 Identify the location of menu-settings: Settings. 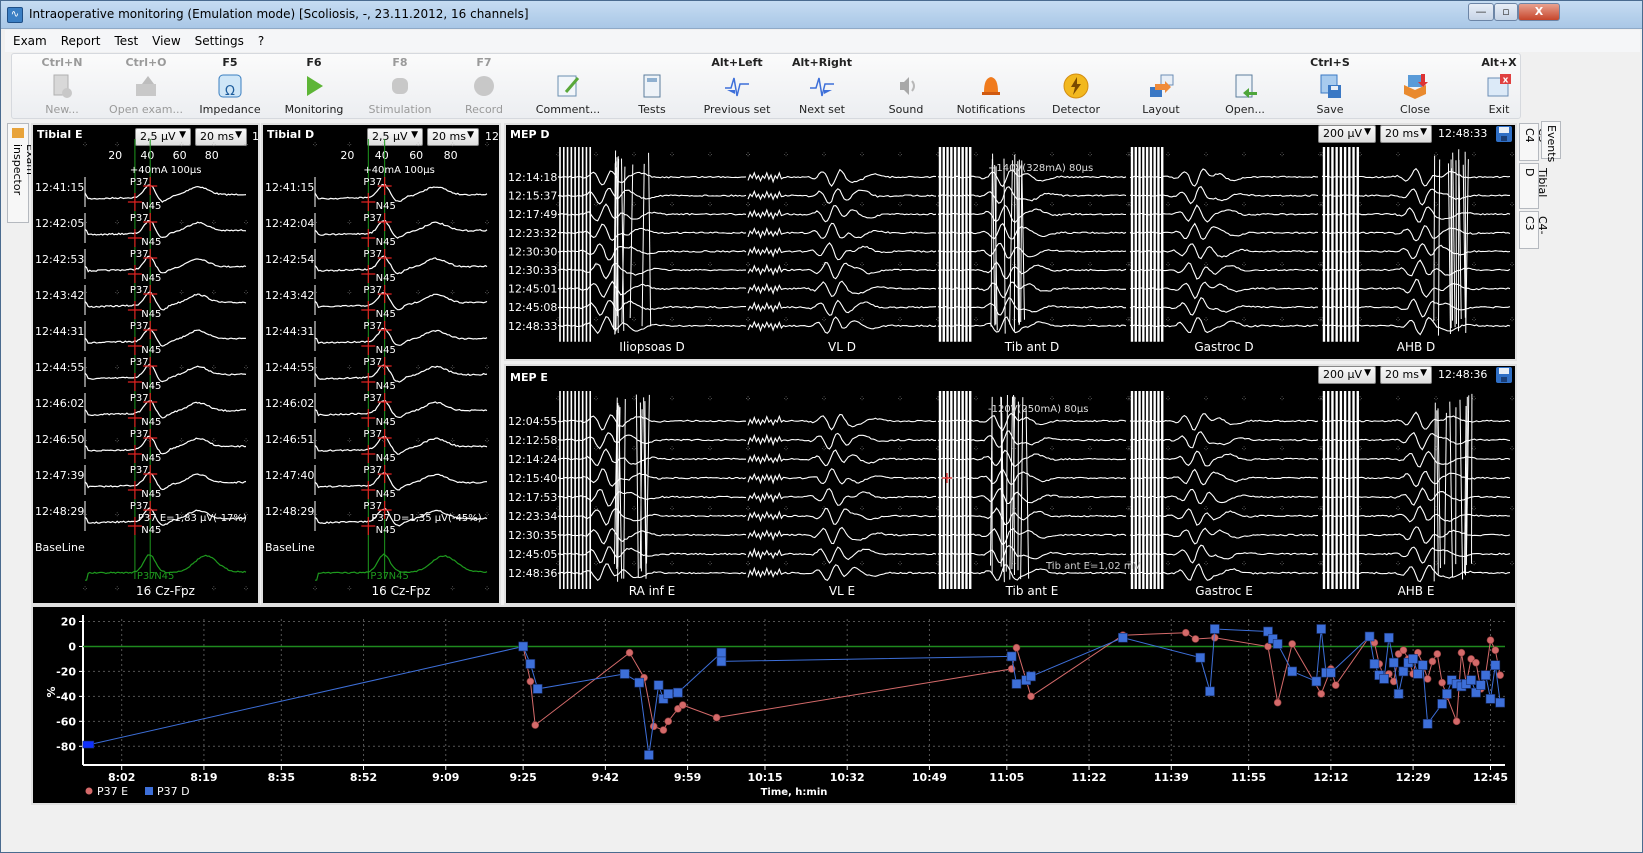
(218, 42).